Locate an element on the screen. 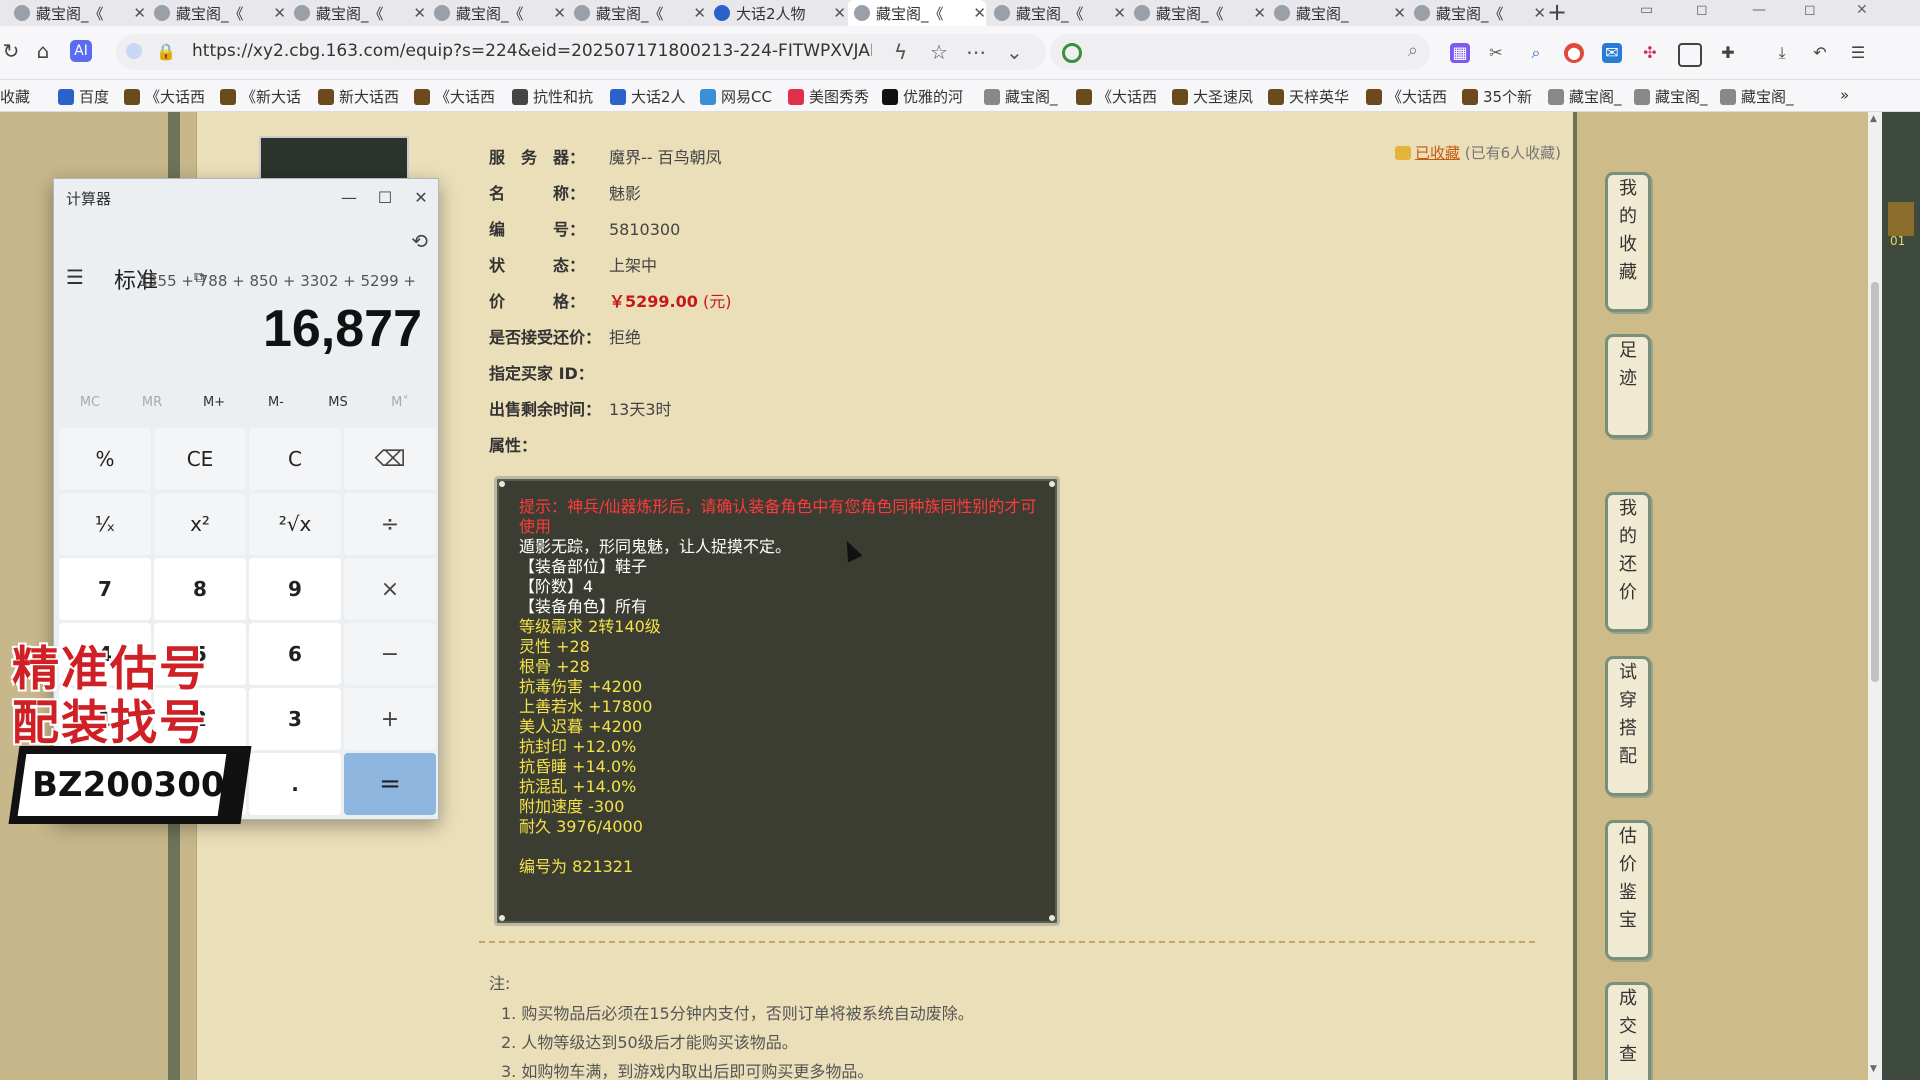 Image resolution: width=1920 pixels, height=1080 pixels. ai-assistant-icon: AI is located at coordinates (81, 51).